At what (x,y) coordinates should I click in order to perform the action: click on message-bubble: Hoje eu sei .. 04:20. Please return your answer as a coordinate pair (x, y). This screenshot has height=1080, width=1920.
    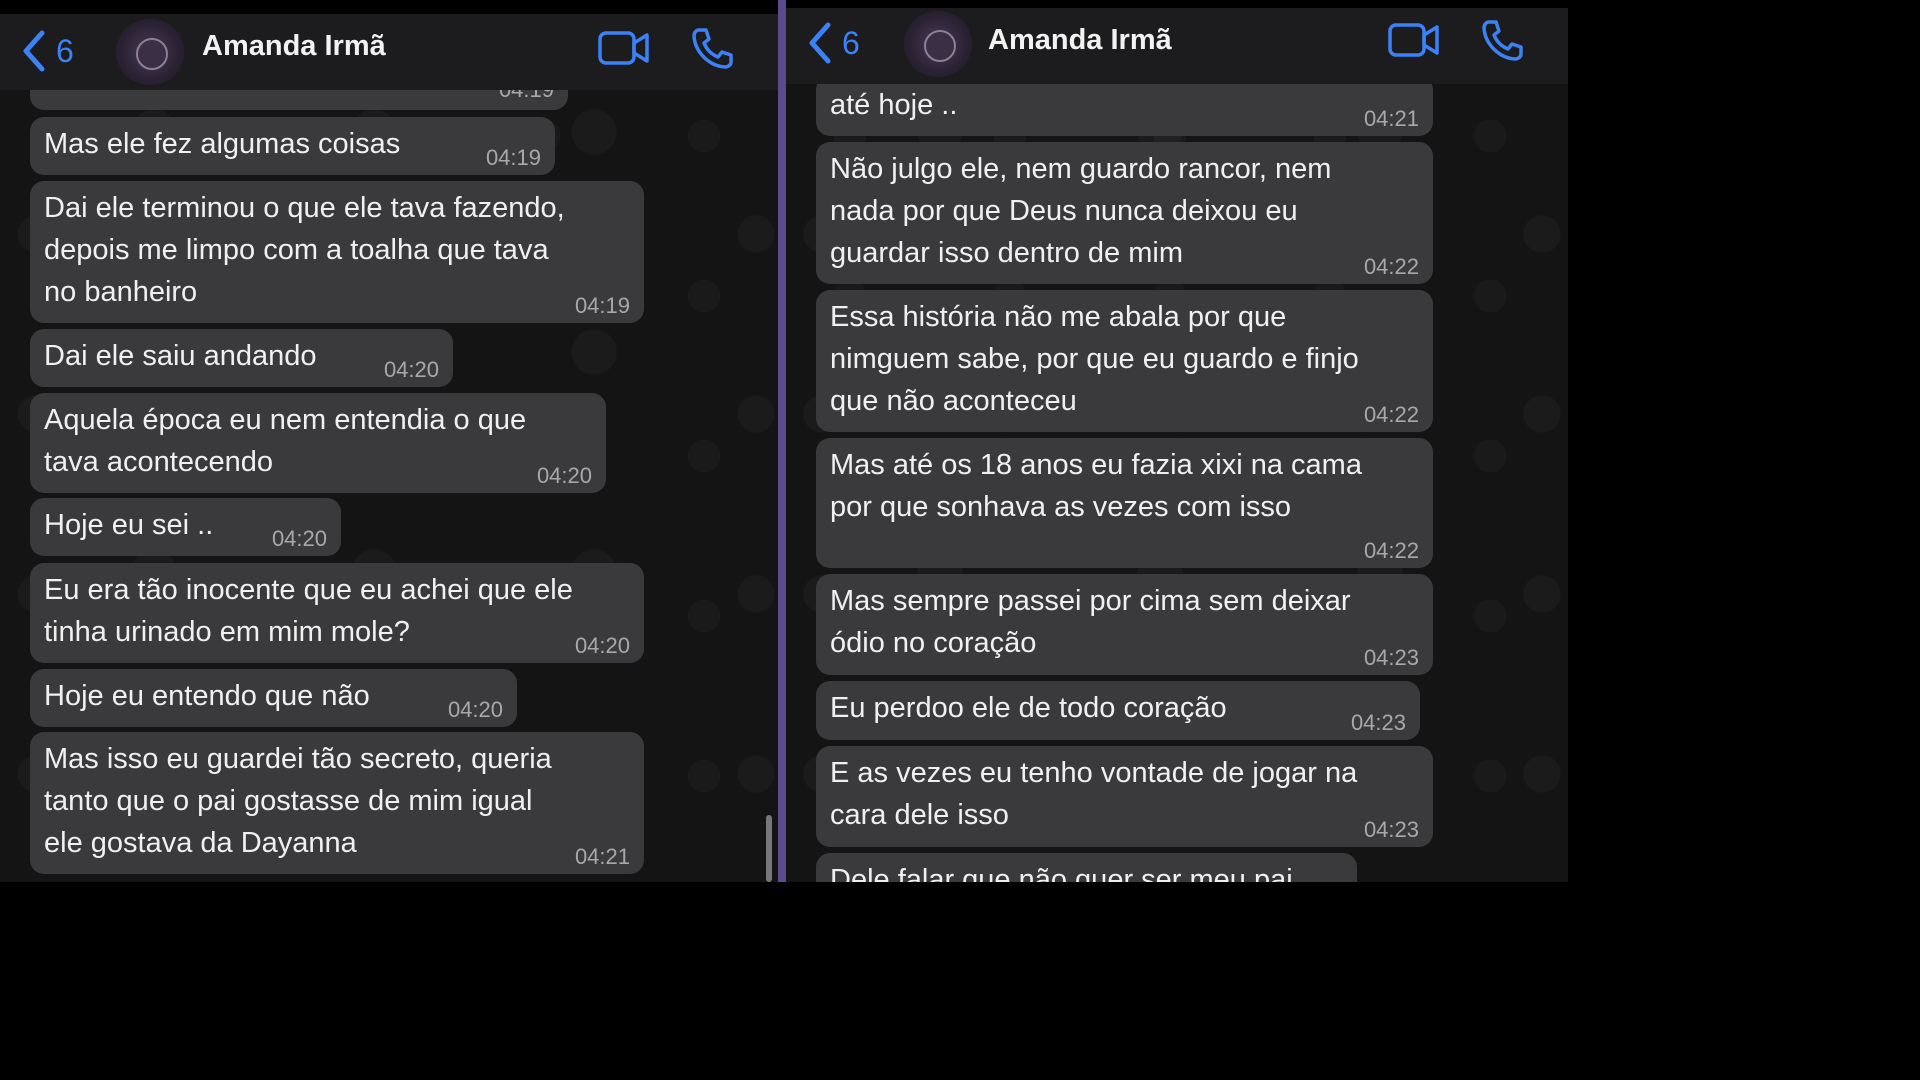
    Looking at the image, I should click on (185, 527).